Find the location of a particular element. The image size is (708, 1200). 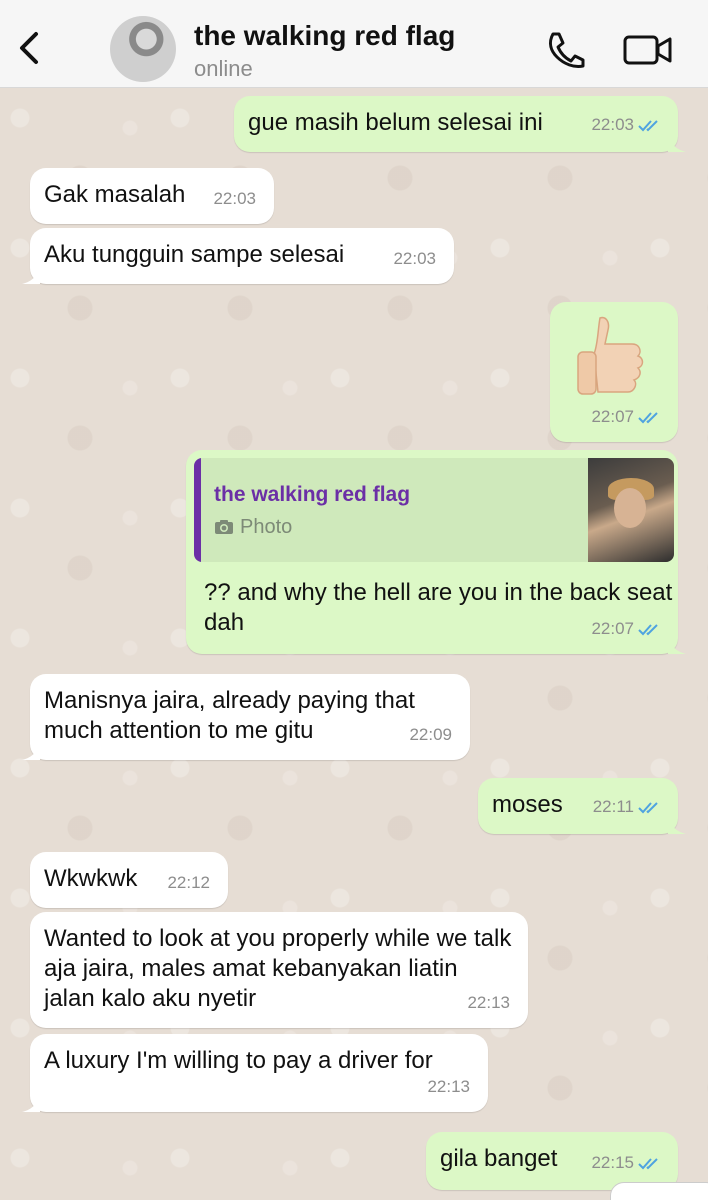

quoted-message: the walking red flag Photo is located at coordinates (434, 510).